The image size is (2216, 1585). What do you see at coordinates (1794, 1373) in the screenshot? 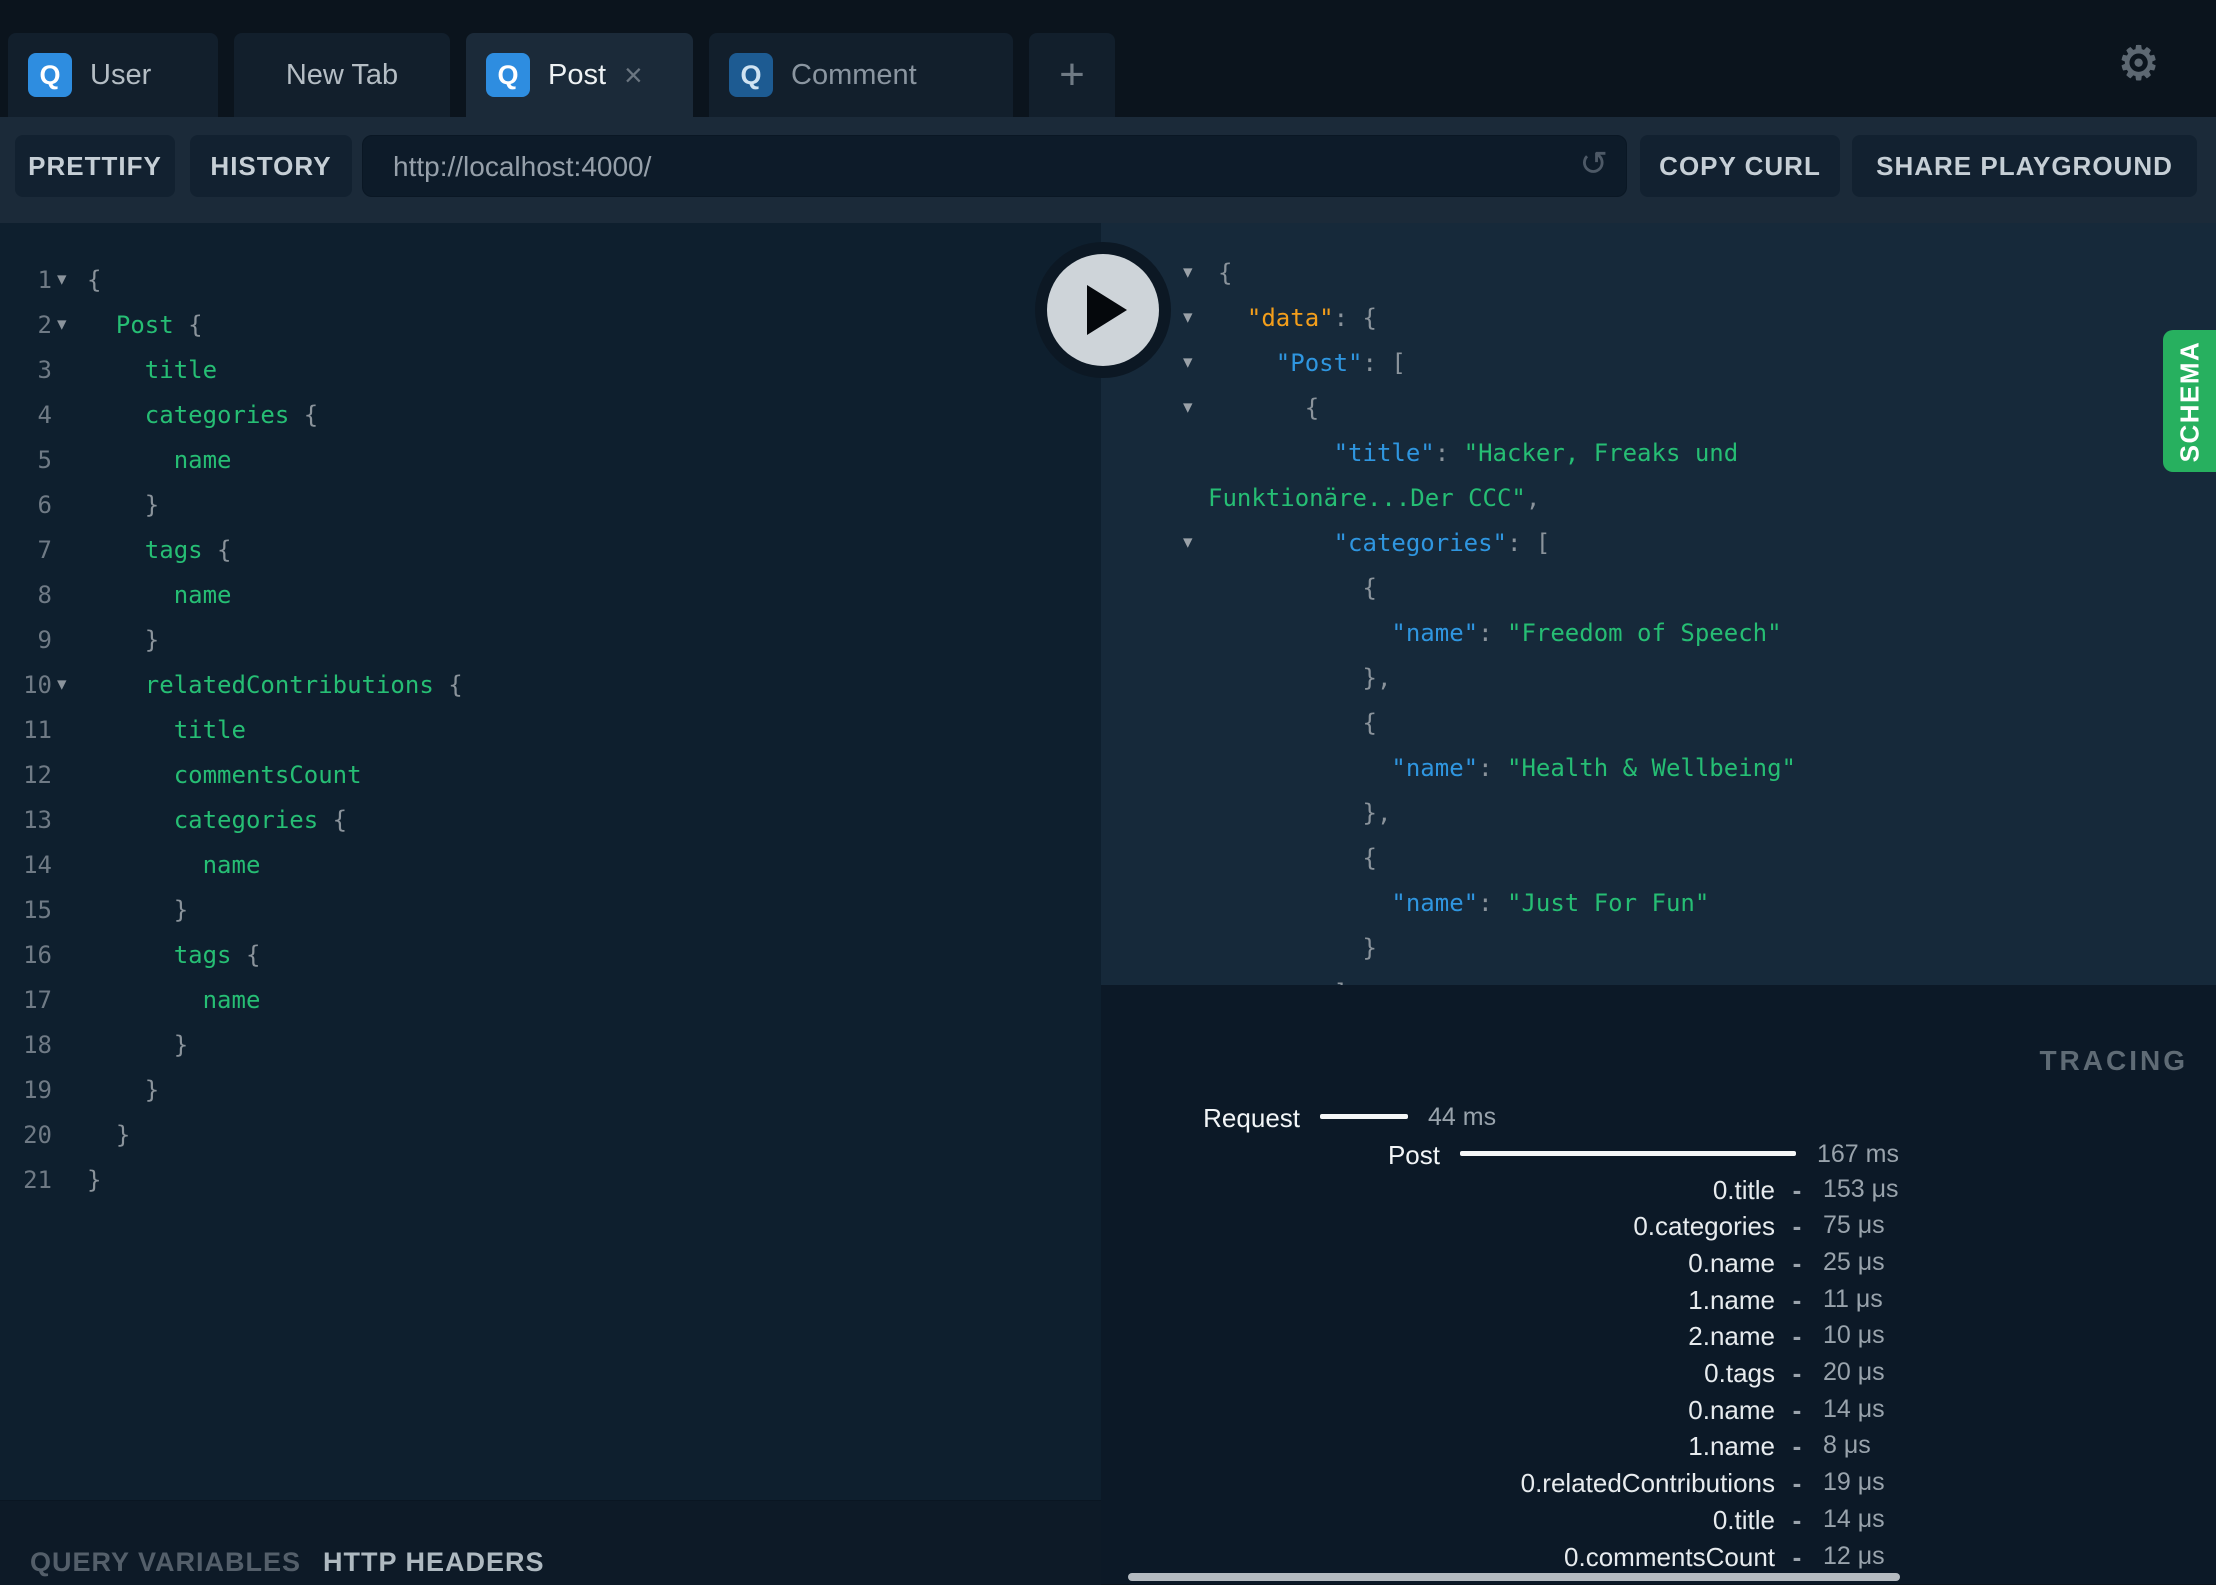
I see `tracing-row: 0.tags -20 μs` at bounding box center [1794, 1373].